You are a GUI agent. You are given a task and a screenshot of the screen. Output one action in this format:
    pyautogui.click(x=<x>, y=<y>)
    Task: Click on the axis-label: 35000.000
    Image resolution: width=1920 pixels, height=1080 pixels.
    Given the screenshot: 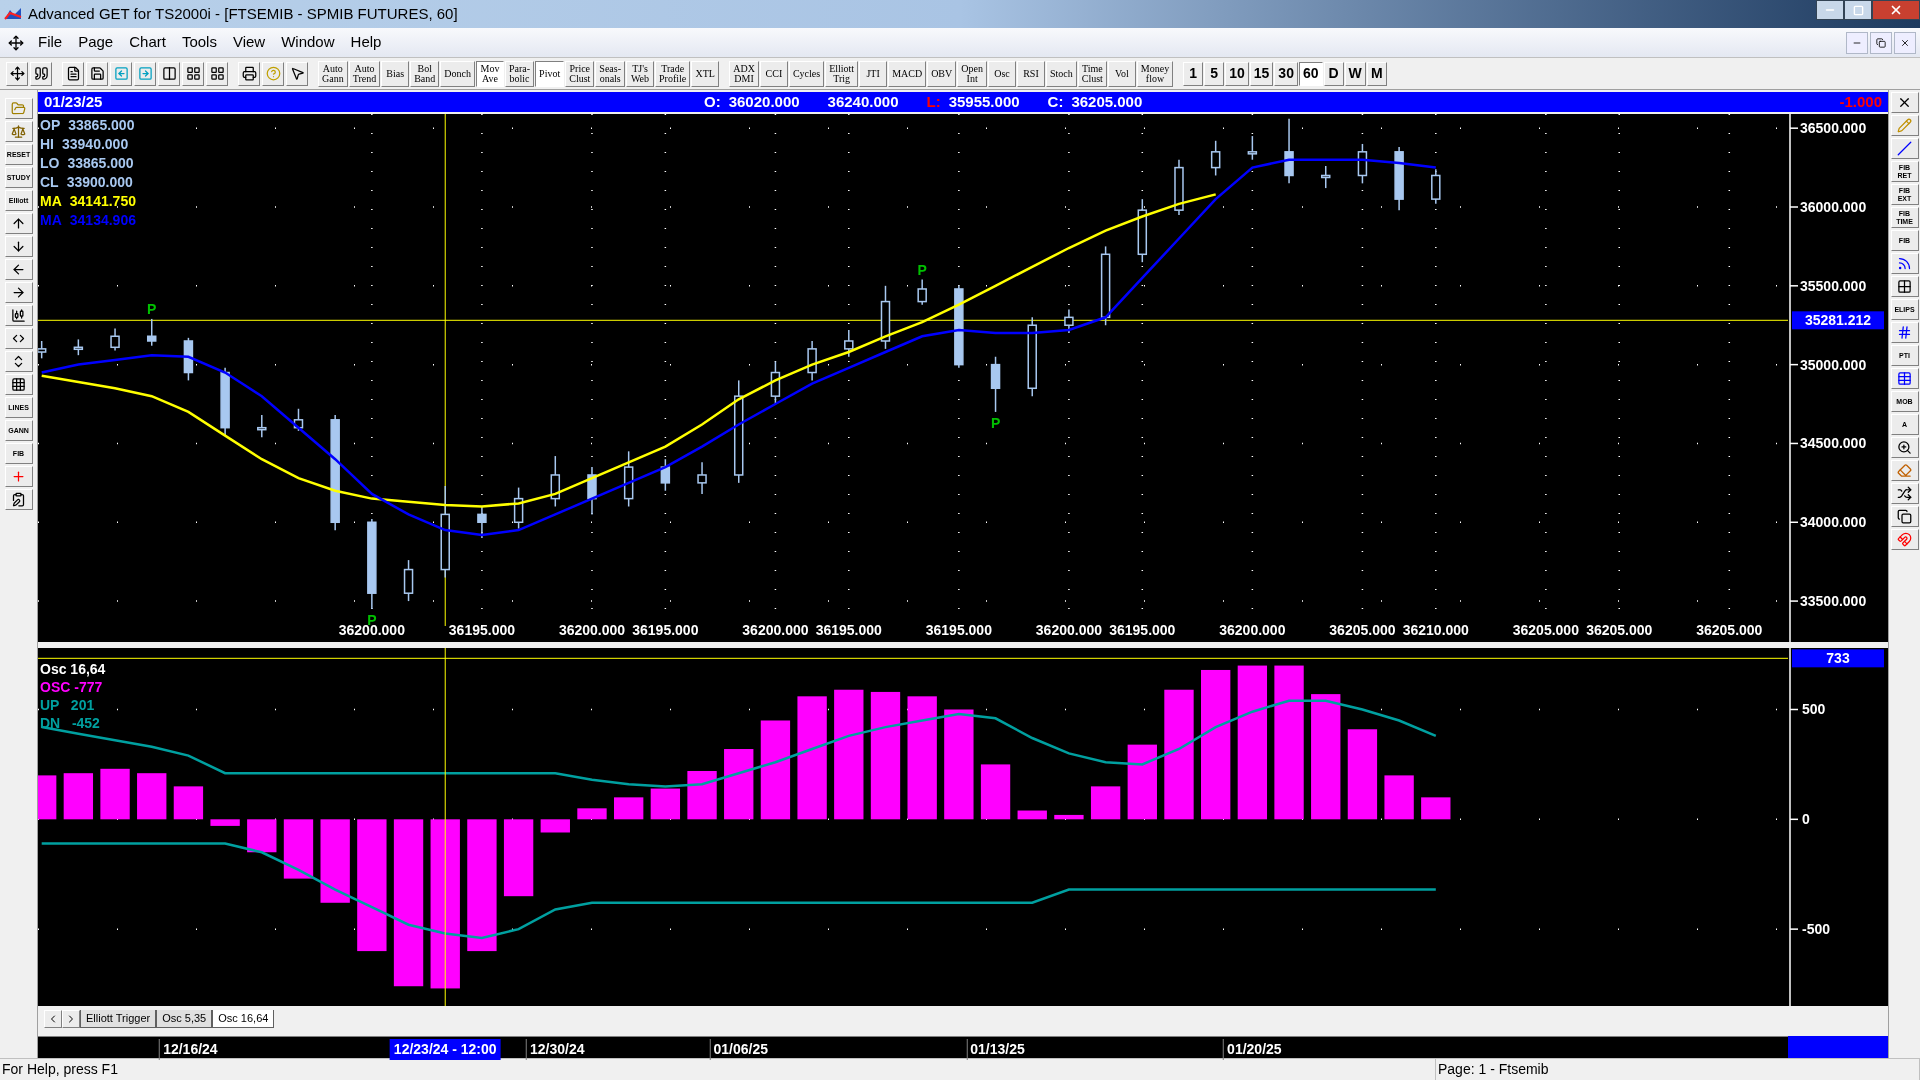 What is the action you would take?
    pyautogui.click(x=1833, y=364)
    